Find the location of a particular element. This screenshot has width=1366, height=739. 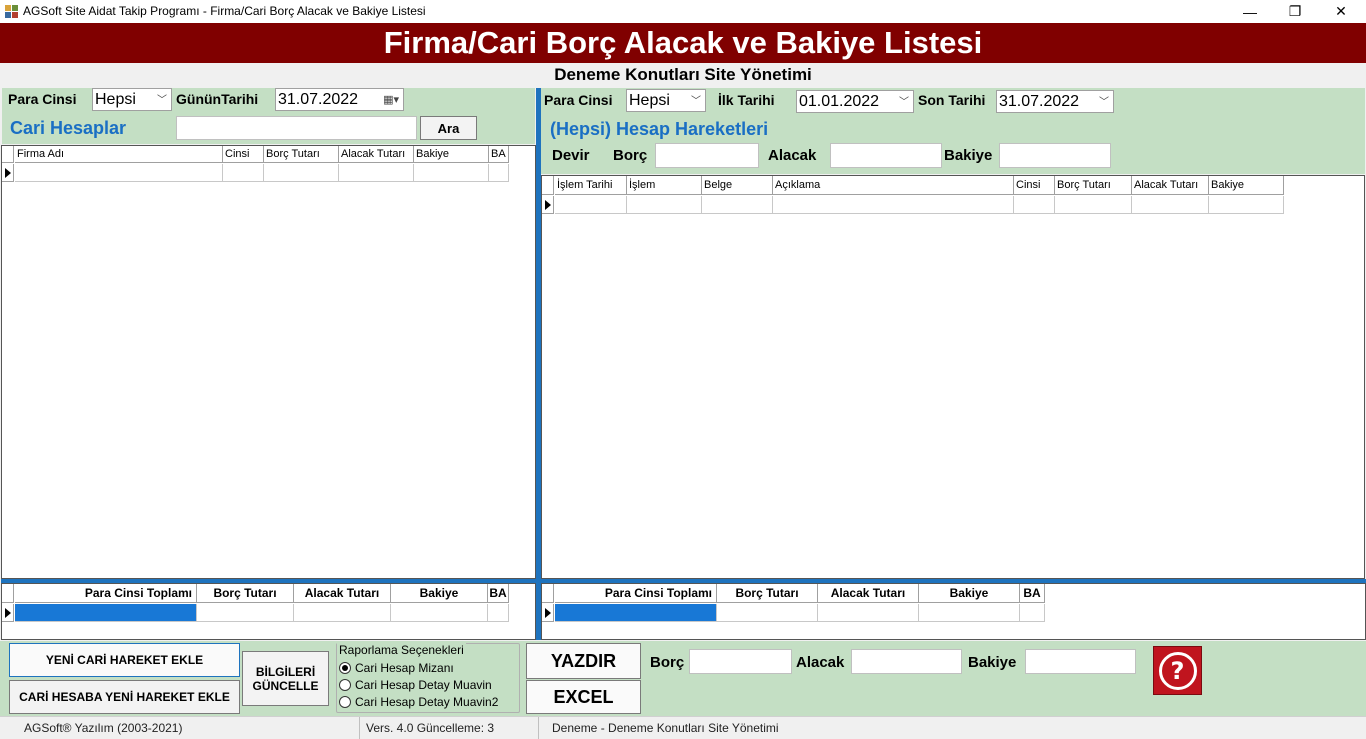

col-islem: İşlem is located at coordinates (664, 185).